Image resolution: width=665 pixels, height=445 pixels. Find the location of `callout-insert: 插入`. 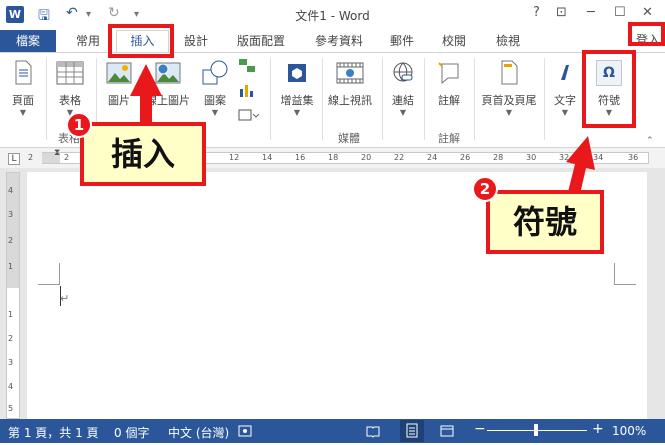

callout-insert: 插入 is located at coordinates (143, 154).